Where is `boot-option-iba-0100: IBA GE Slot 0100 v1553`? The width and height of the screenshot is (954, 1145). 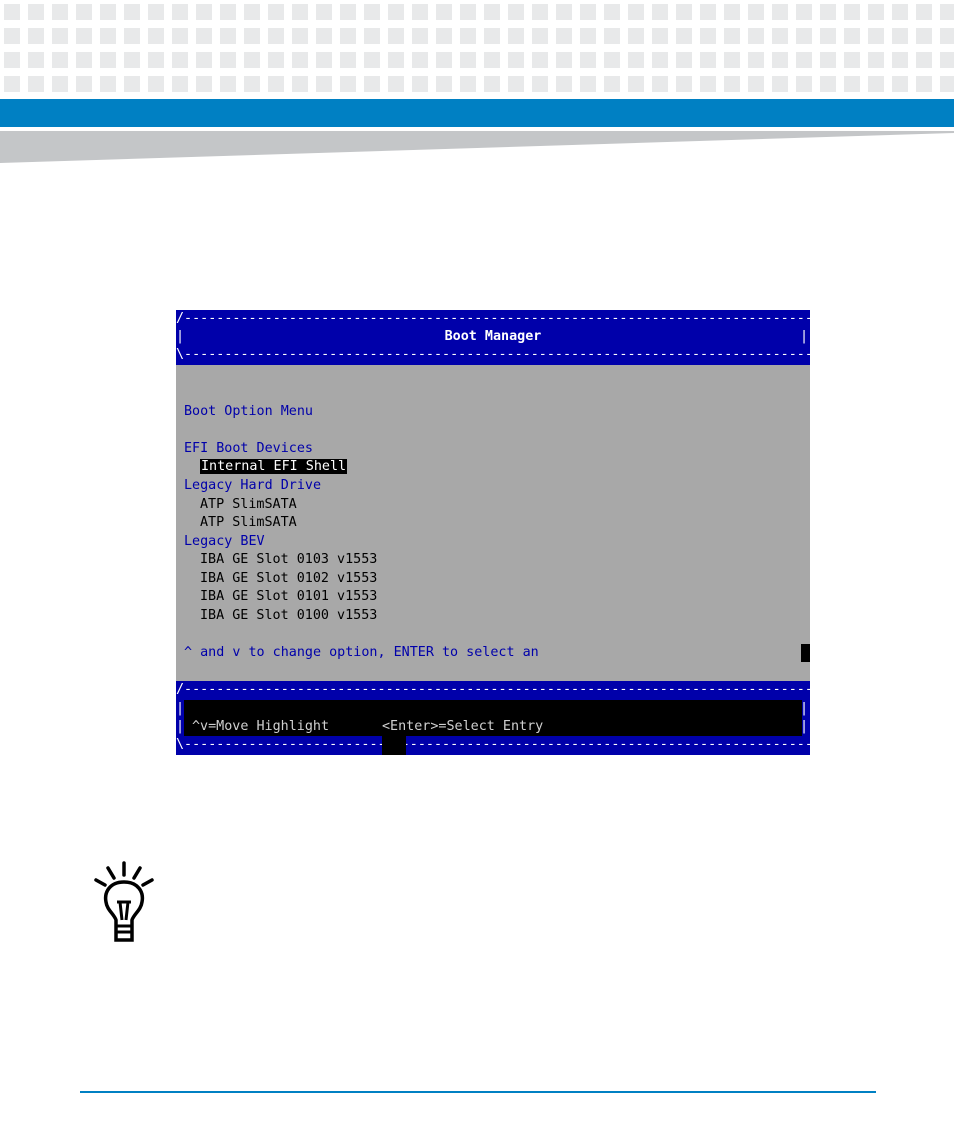
boot-option-iba-0100: IBA GE Slot 0100 v1553 is located at coordinates (288, 616).